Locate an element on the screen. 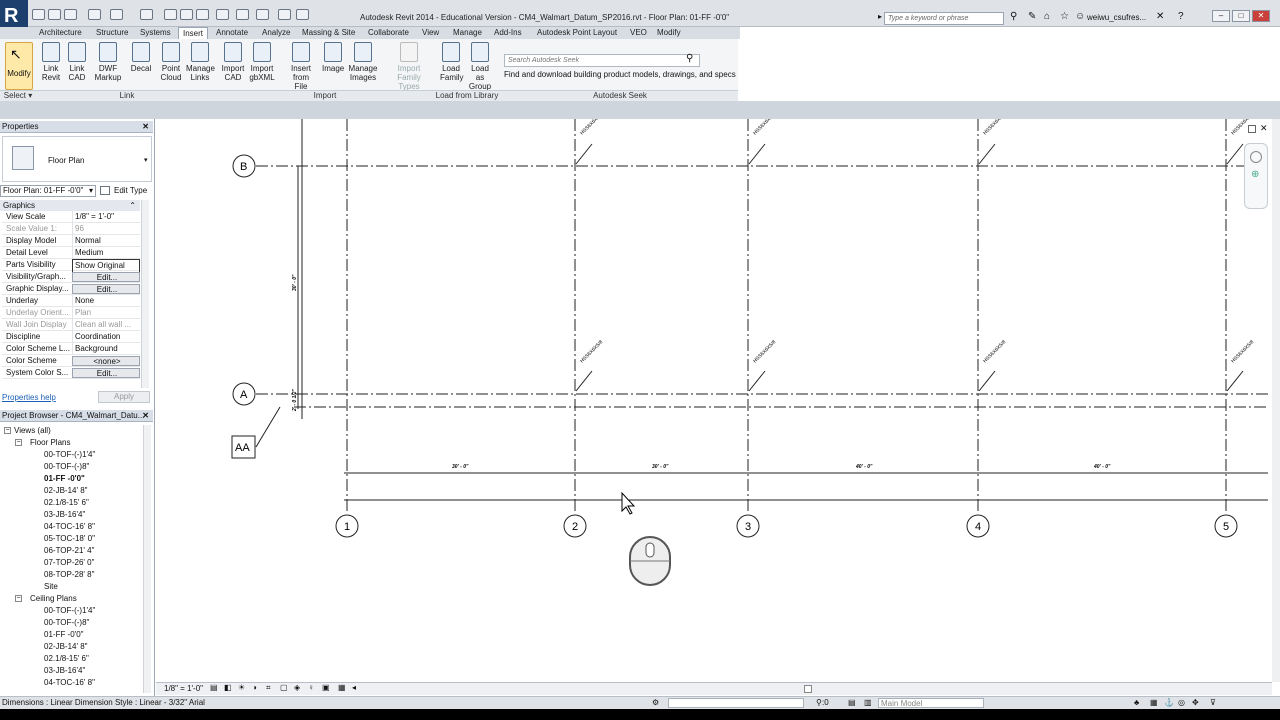 This screenshot has height=720, width=1280. design-option-selector: Main Model is located at coordinates (931, 703).